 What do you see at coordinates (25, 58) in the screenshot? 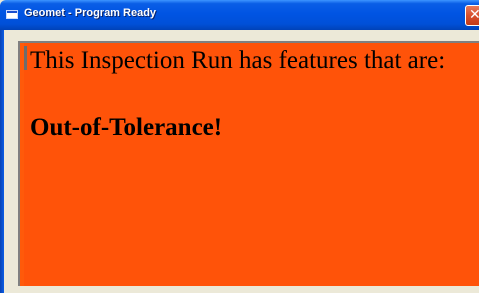
I see `text-caret` at bounding box center [25, 58].